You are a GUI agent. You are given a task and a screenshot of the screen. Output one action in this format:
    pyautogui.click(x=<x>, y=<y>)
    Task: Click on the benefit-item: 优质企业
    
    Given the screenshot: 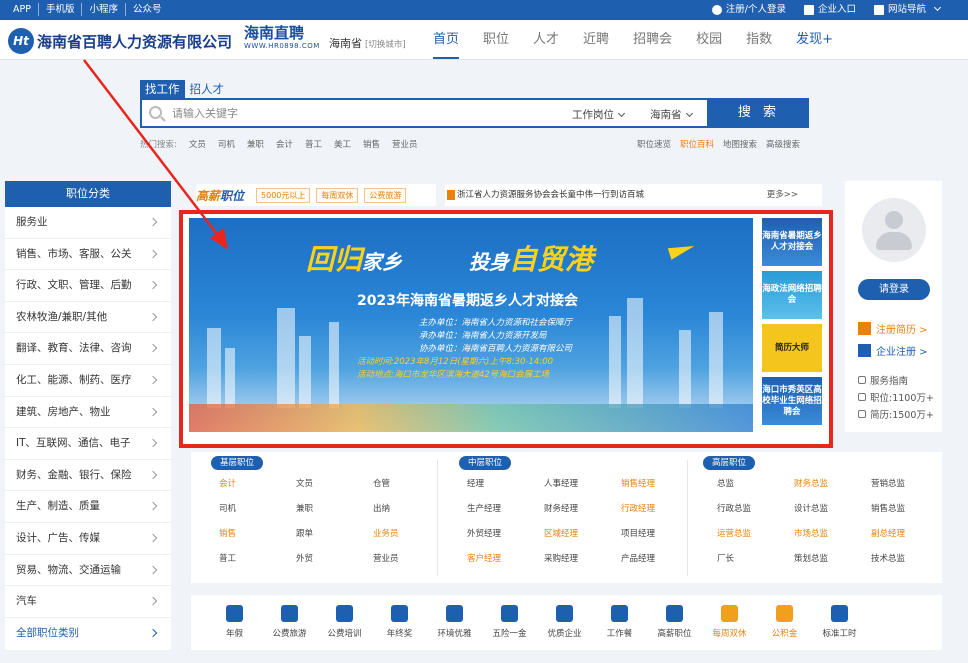 What is the action you would take?
    pyautogui.click(x=564, y=622)
    